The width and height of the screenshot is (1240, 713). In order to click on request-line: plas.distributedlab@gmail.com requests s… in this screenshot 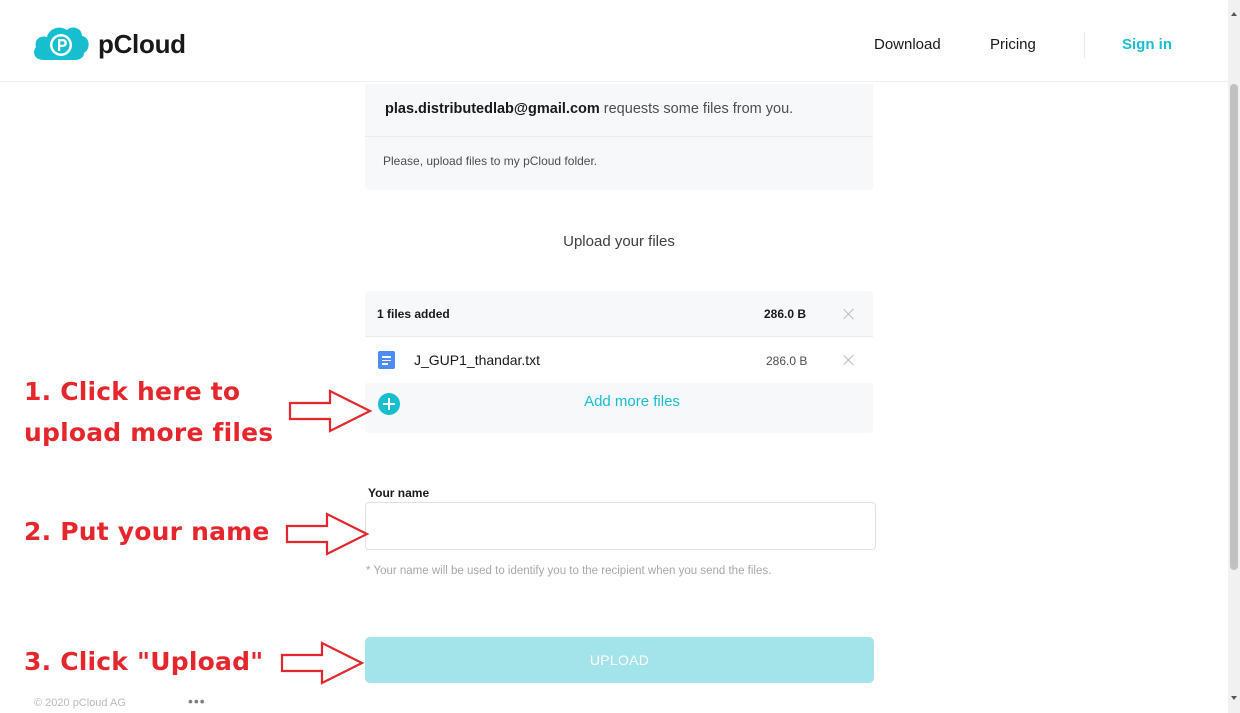, I will do `click(589, 109)`.